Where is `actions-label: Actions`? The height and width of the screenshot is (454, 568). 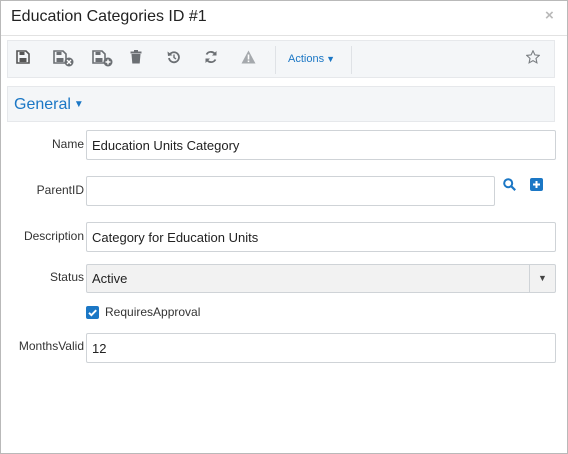 actions-label: Actions is located at coordinates (306, 59).